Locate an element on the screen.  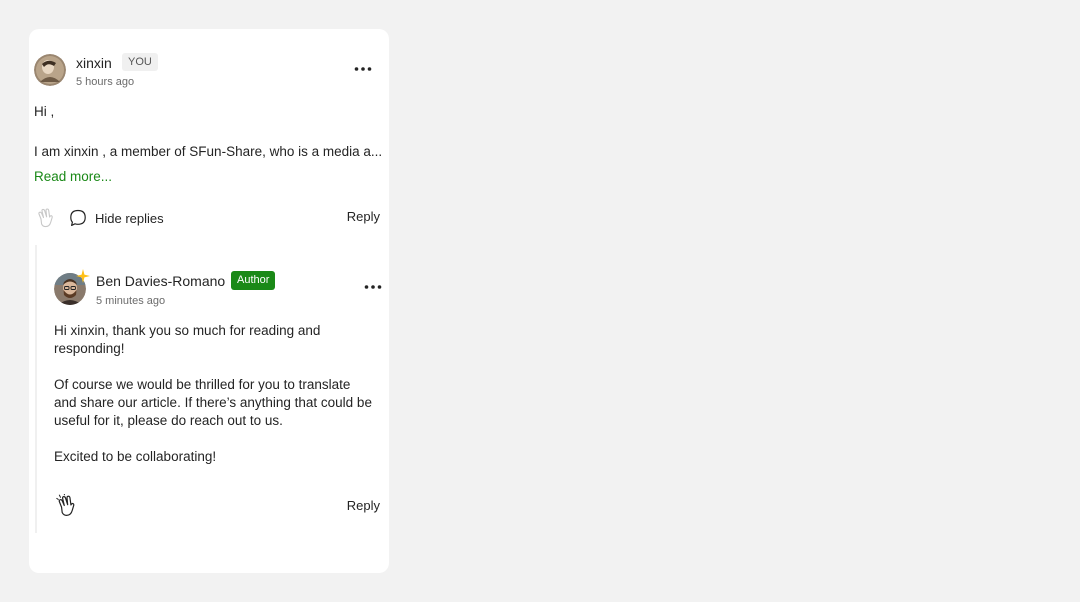
comment-author-name: xinxin is located at coordinates (94, 63).